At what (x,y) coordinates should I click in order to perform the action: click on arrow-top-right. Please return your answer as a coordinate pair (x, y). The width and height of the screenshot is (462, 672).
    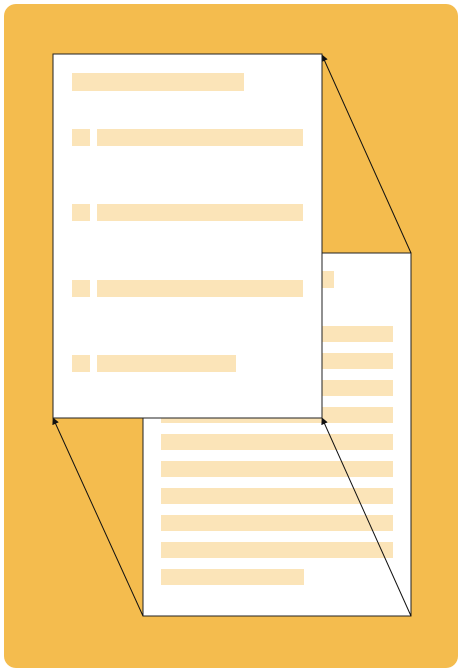
    Looking at the image, I should click on (366, 154).